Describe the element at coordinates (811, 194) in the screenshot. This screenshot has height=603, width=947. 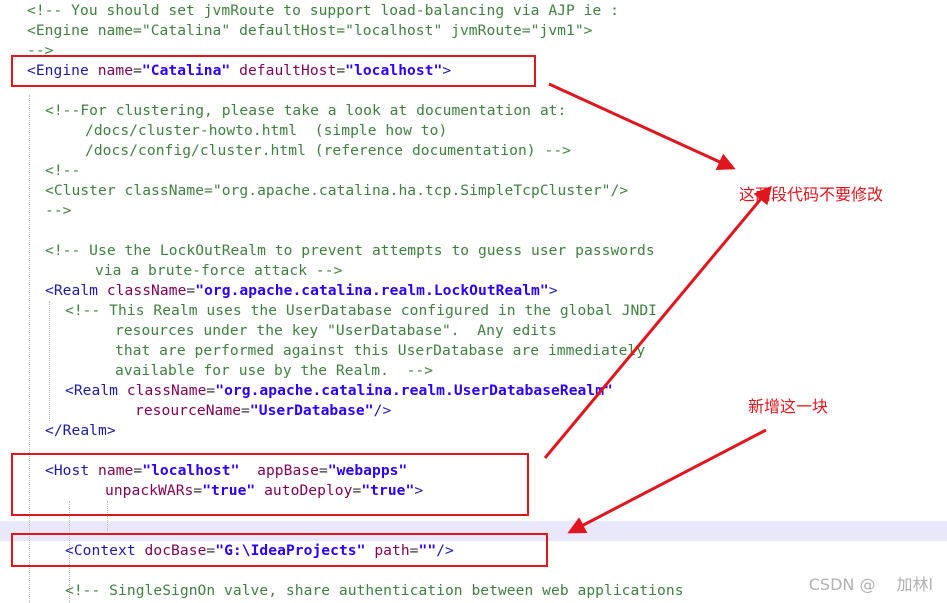
I see `no-modify-annotation: 这两段代码不要修改` at that location.